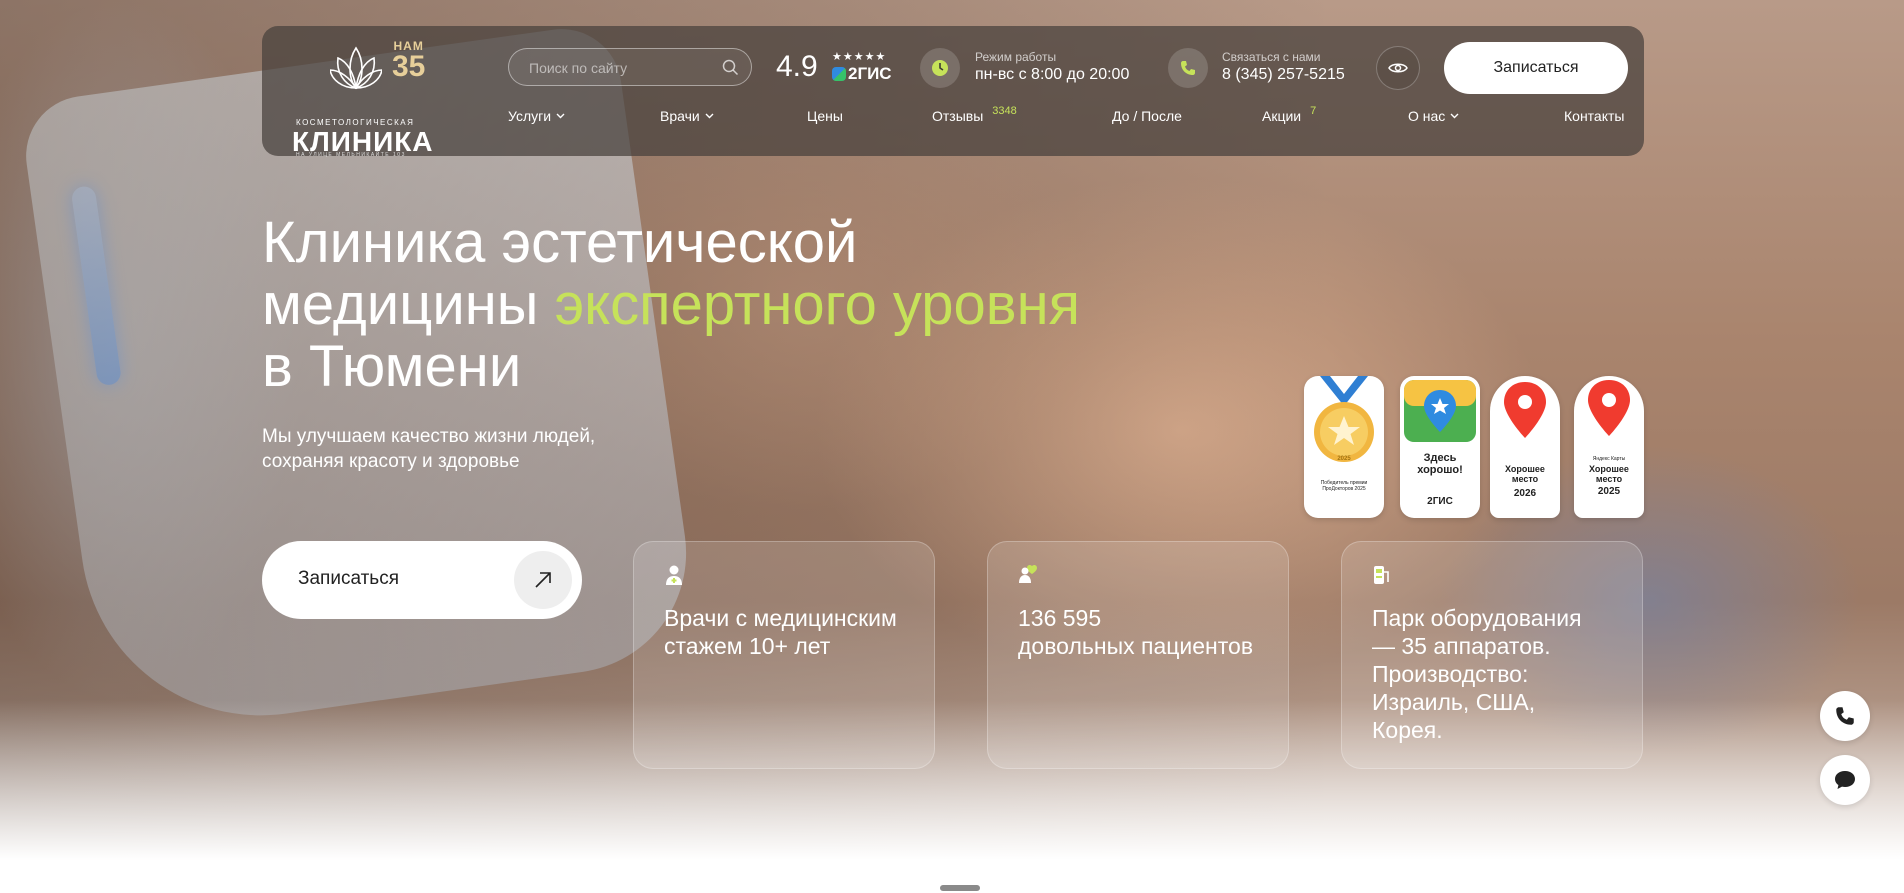 Image resolution: width=1904 pixels, height=893 pixels. I want to click on floating-call-button, so click(1845, 716).